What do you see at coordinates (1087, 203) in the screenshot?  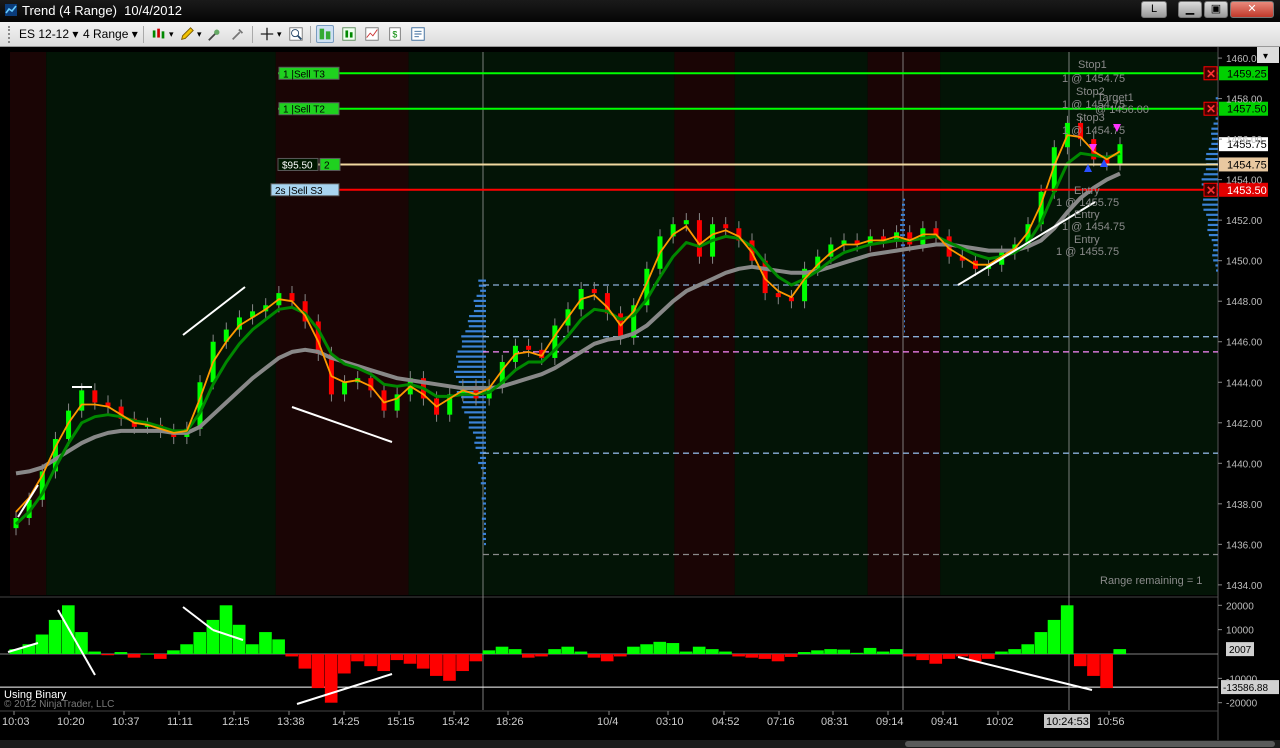 I see `execution-annotation: 1 @ 1455.75` at bounding box center [1087, 203].